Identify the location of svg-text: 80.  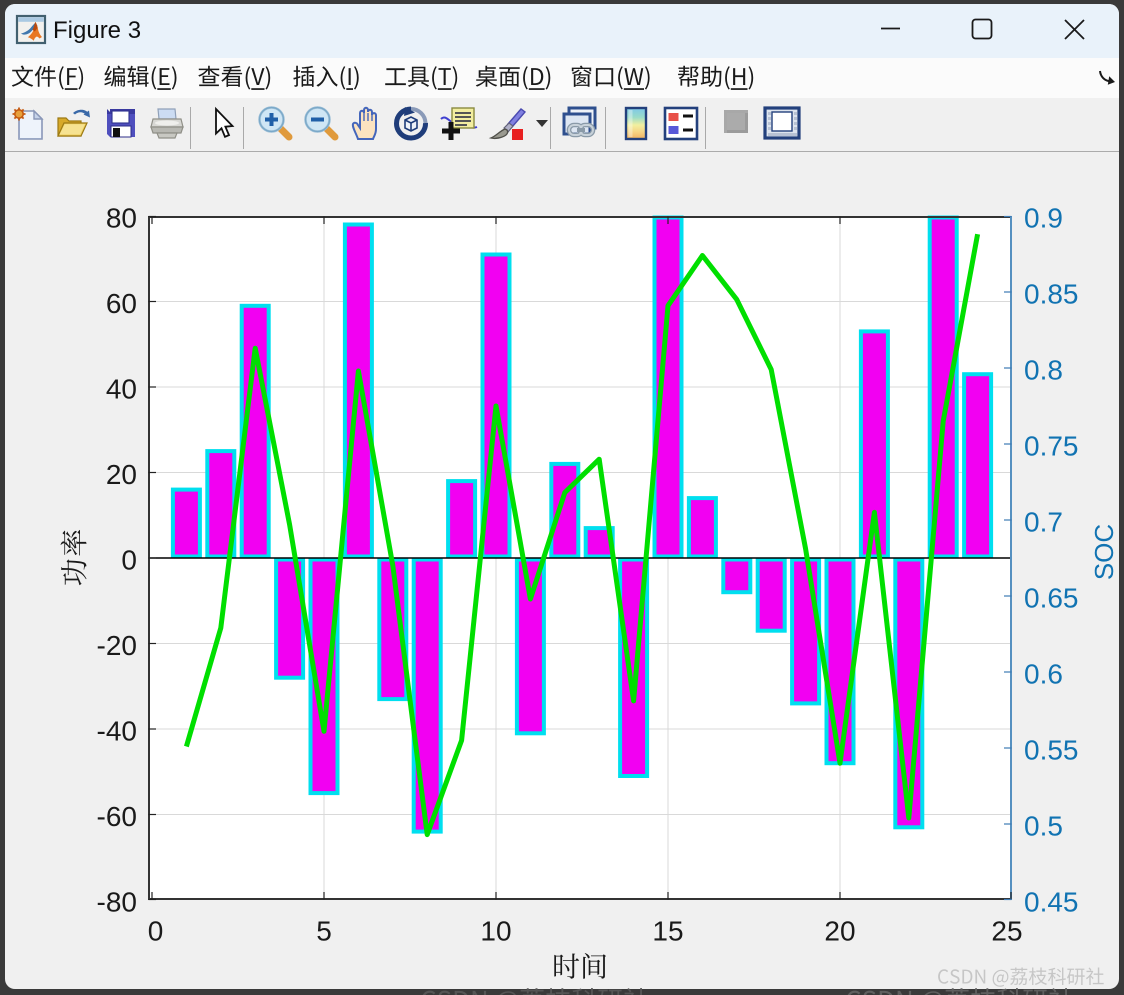
(121, 218).